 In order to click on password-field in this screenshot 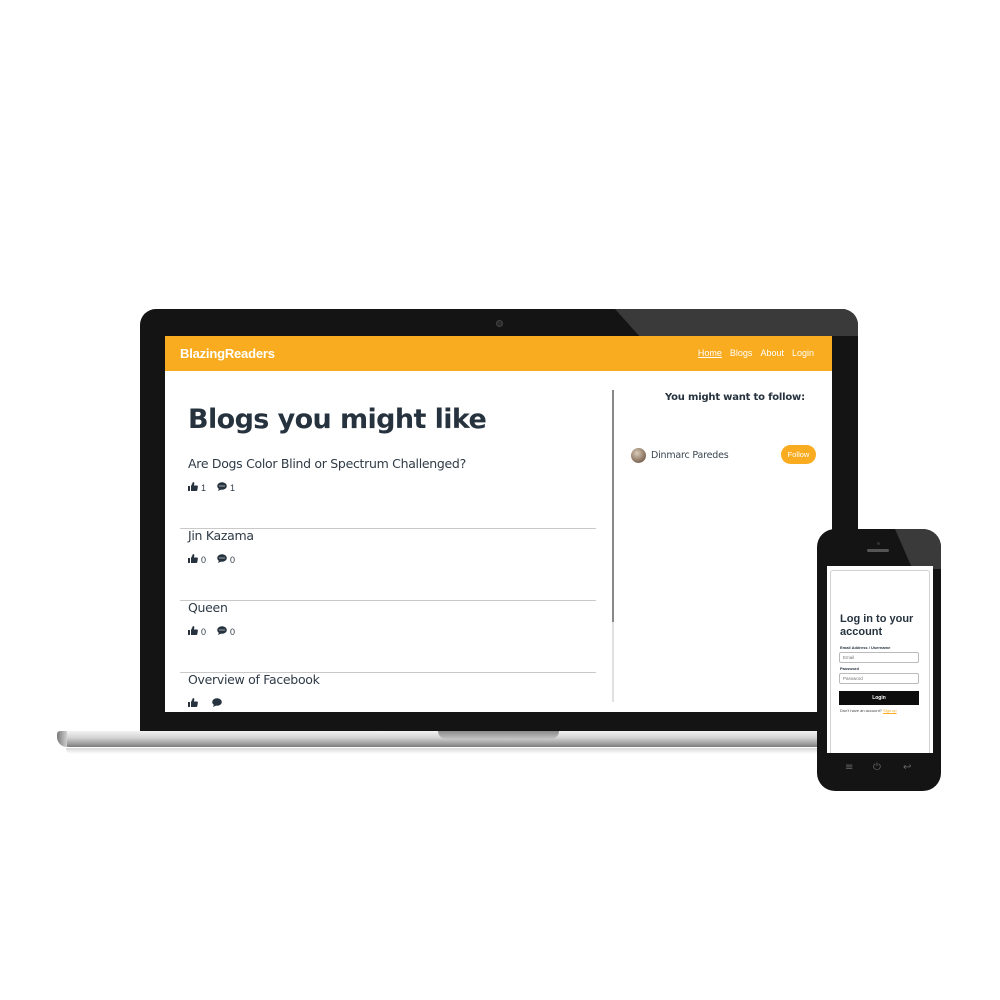, I will do `click(879, 678)`.